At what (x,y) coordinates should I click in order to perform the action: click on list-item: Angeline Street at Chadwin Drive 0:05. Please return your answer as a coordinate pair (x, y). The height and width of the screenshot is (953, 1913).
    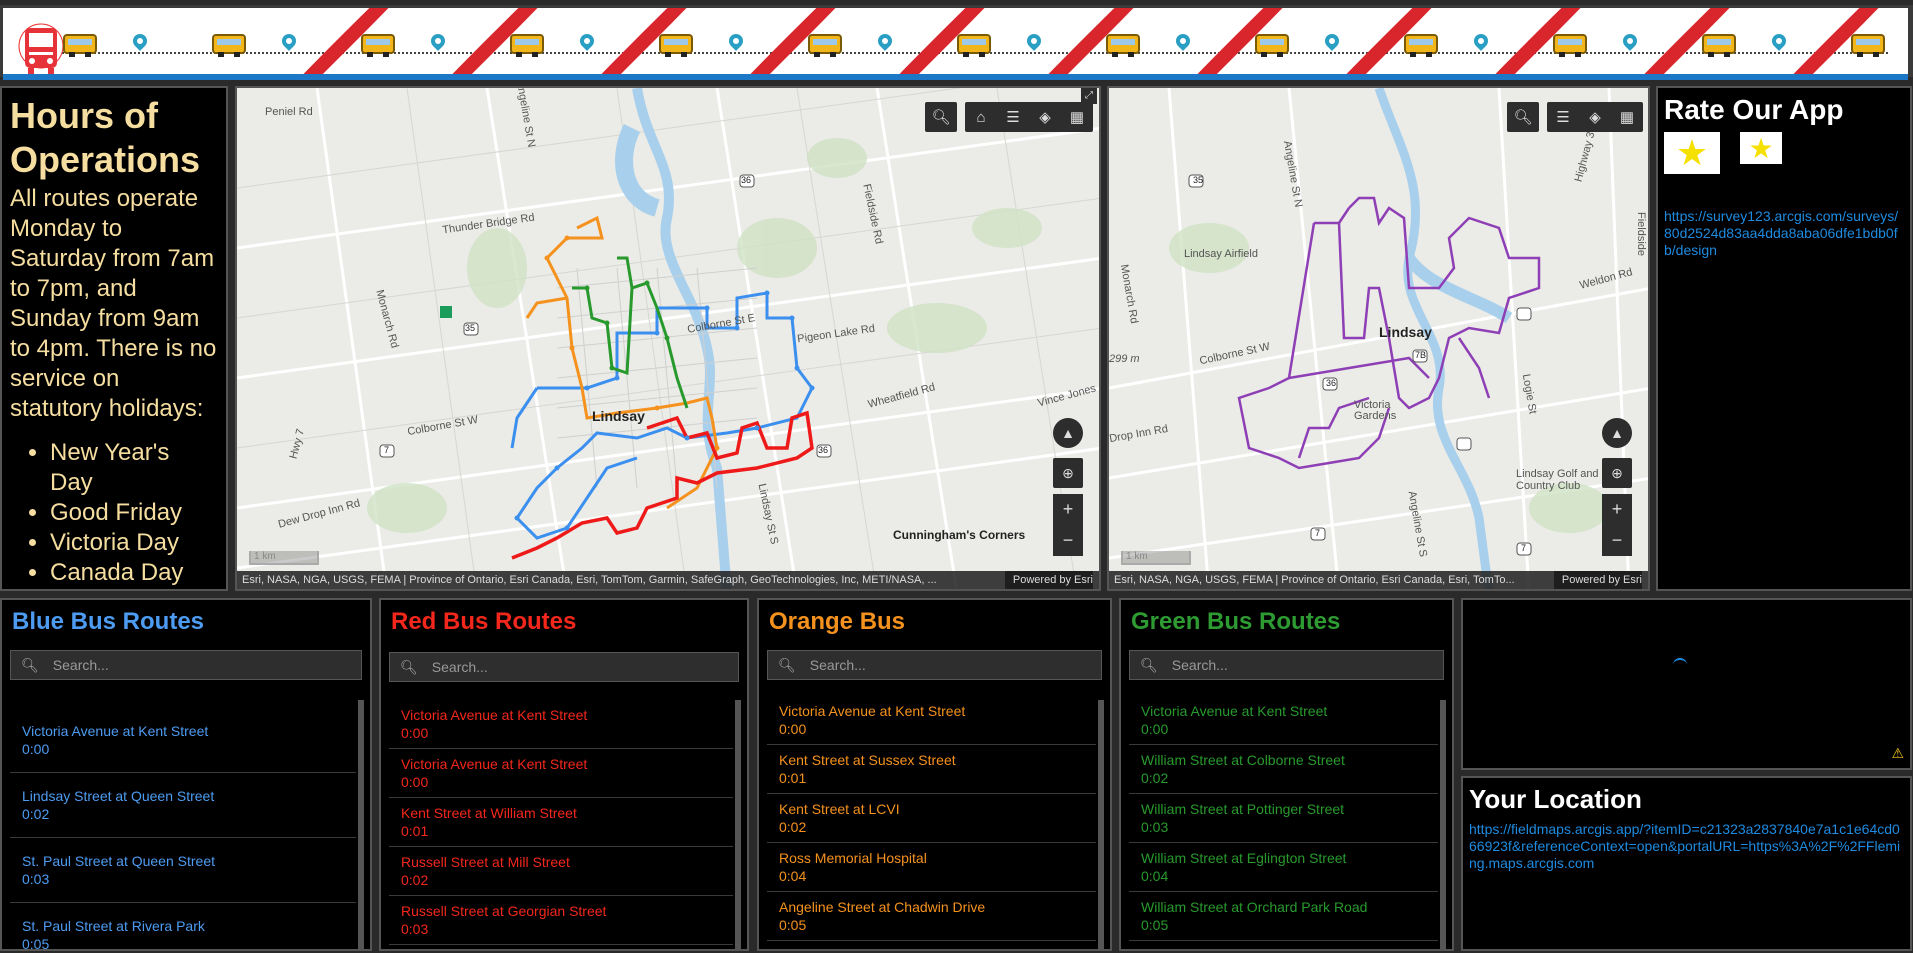
    Looking at the image, I should click on (931, 916).